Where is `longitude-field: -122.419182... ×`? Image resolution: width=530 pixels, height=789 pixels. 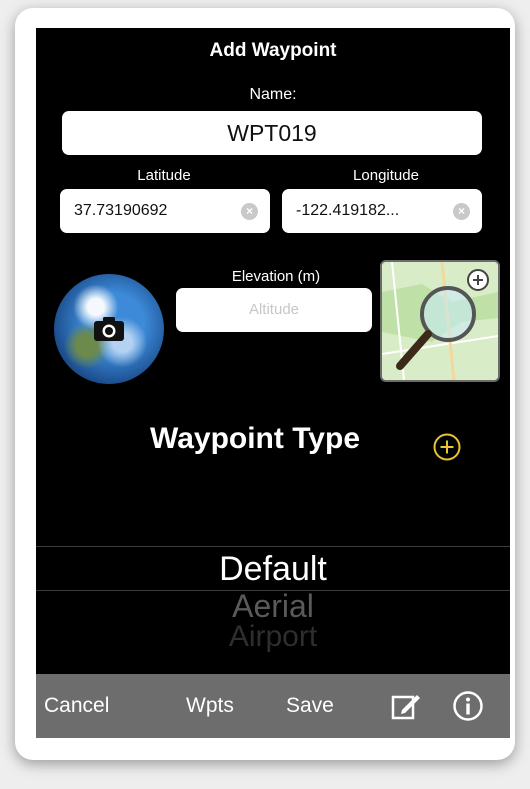 longitude-field: -122.419182... × is located at coordinates (382, 211).